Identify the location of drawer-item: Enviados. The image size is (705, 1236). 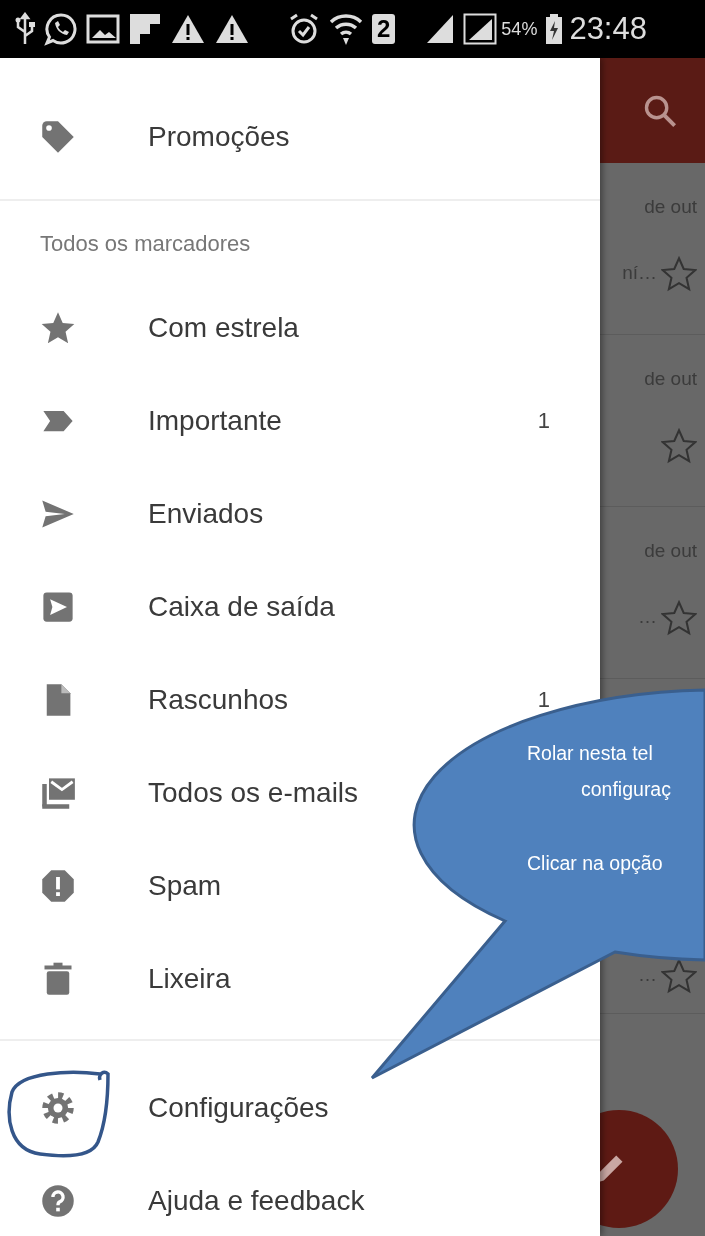
(142, 513).